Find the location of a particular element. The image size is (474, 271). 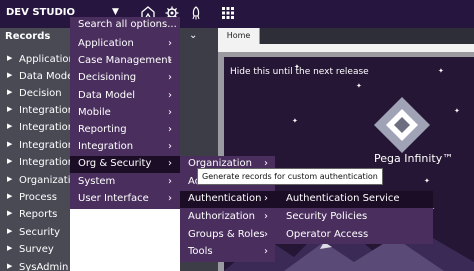

submenu-item-authorization: Authorization › is located at coordinates (227, 217).